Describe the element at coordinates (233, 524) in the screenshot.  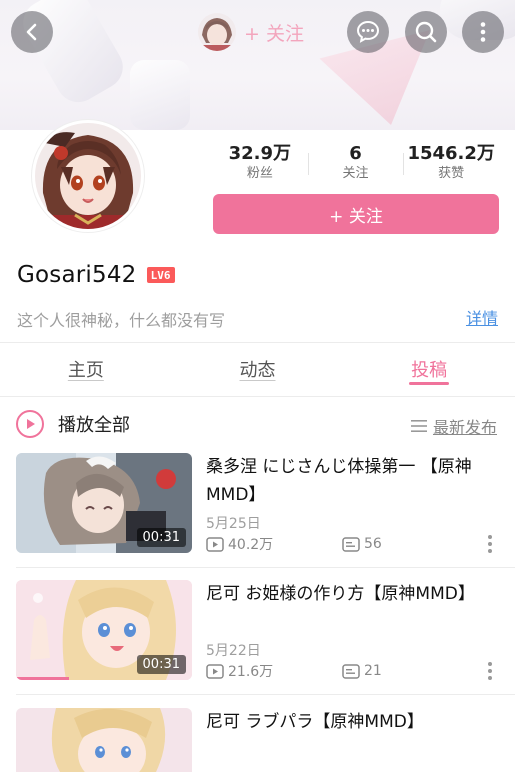
I see `video-date: 5月25日` at that location.